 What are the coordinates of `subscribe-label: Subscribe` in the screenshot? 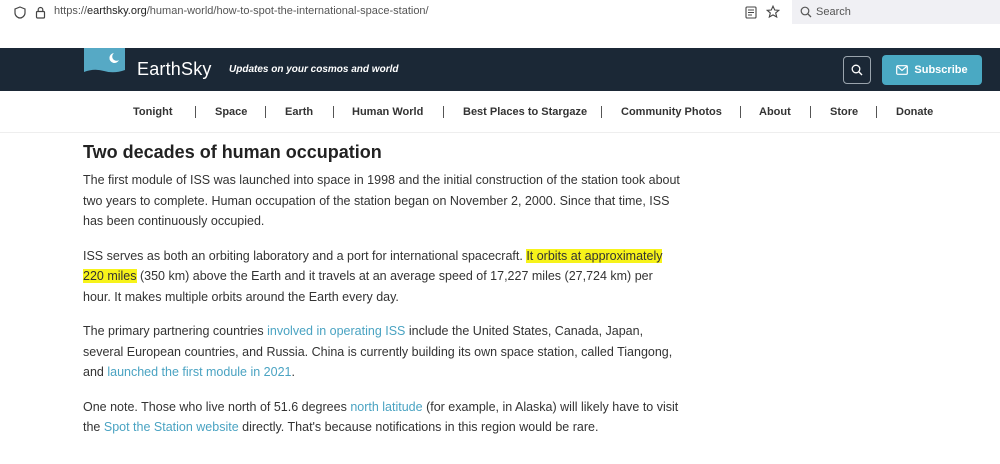 It's located at (941, 70).